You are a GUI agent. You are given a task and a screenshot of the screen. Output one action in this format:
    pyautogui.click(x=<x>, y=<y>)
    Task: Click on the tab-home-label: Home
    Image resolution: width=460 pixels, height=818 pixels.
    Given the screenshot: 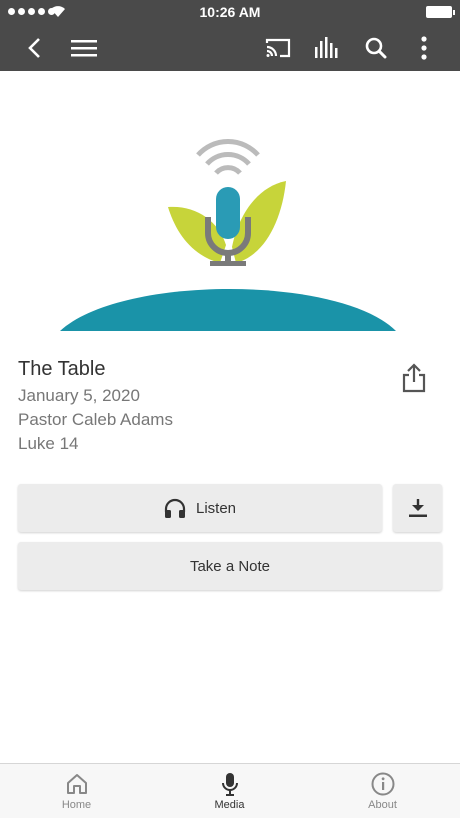 What is the action you would take?
    pyautogui.click(x=76, y=805)
    